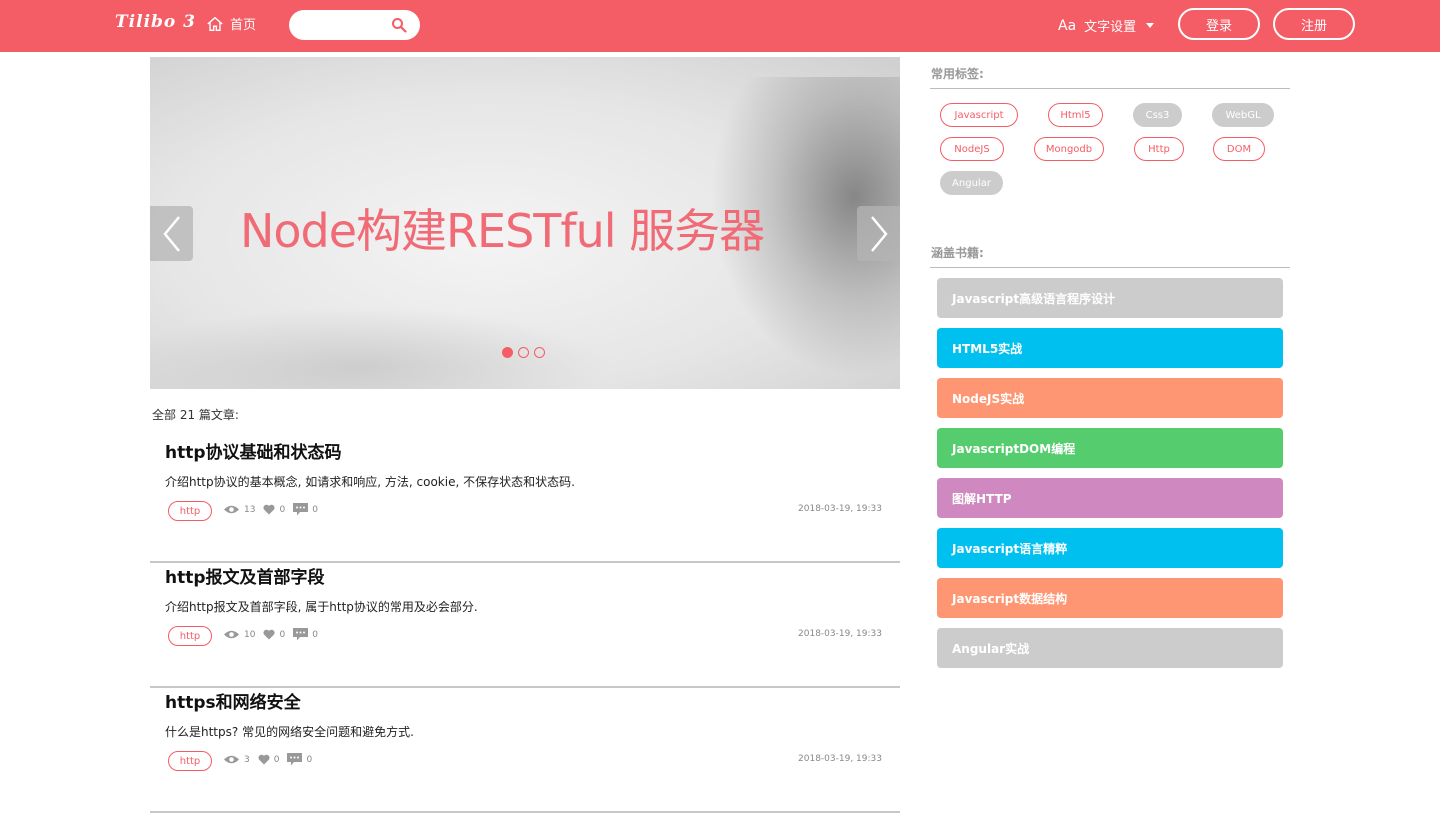 The height and width of the screenshot is (813, 1440). What do you see at coordinates (271, 759) in the screenshot?
I see `article-stats: 3 0 0` at bounding box center [271, 759].